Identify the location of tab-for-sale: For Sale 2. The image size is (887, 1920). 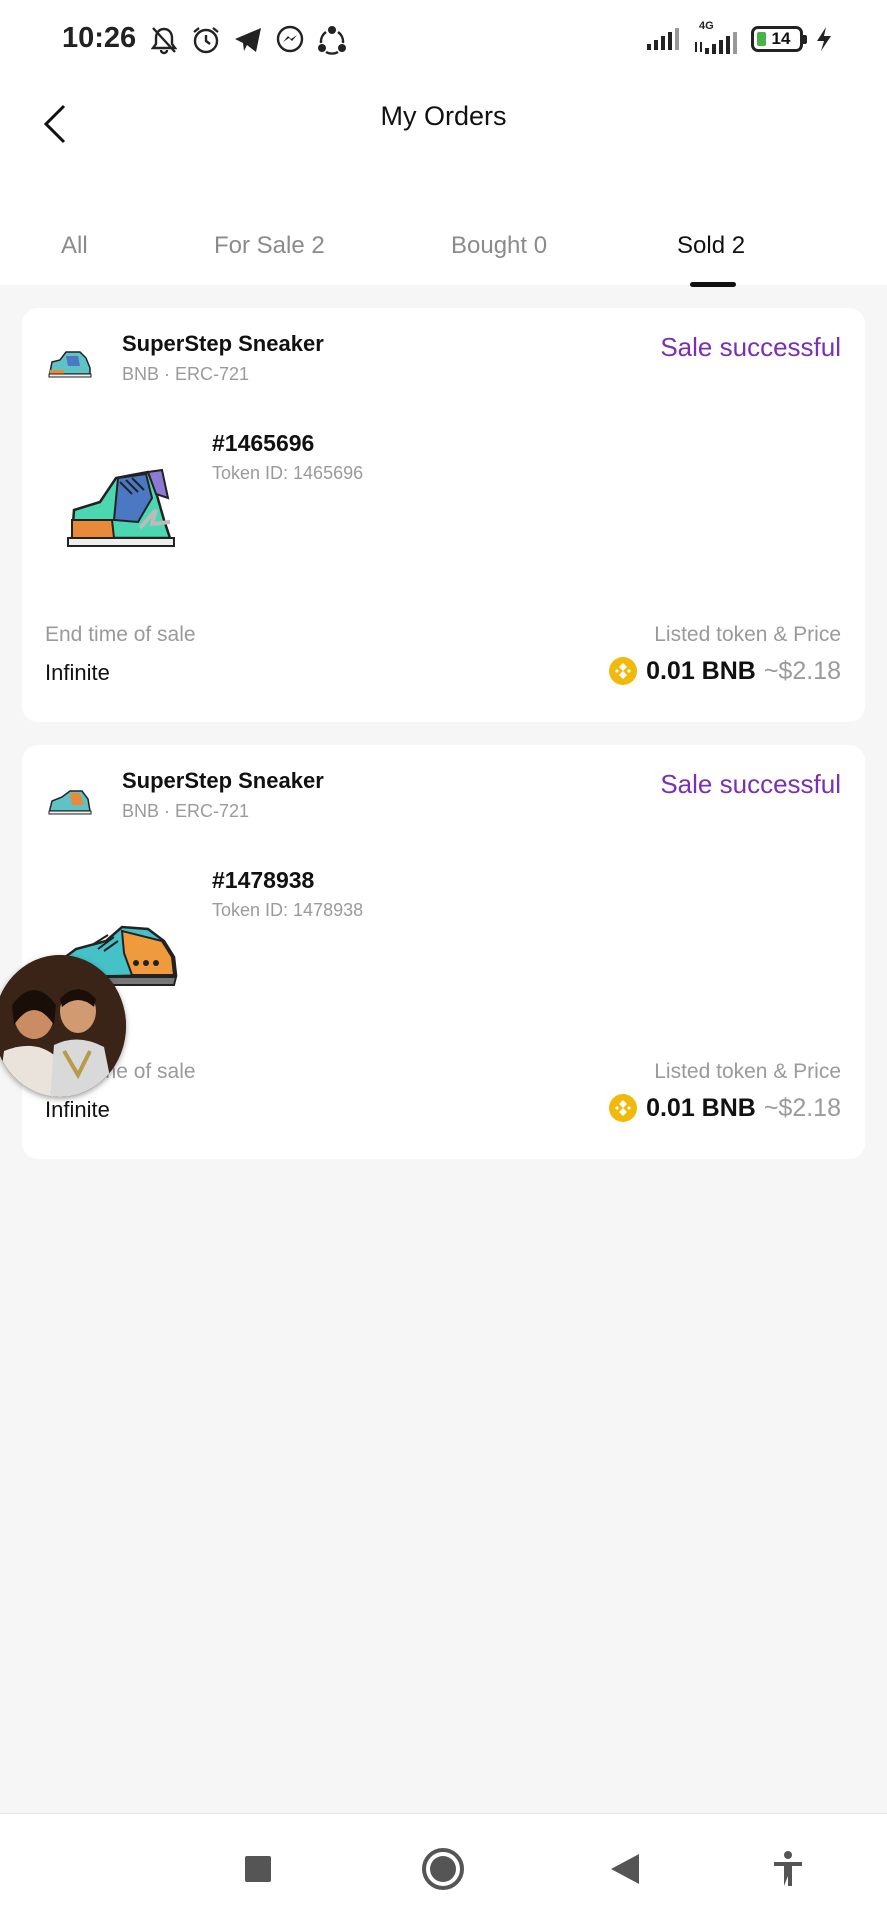
(269, 246).